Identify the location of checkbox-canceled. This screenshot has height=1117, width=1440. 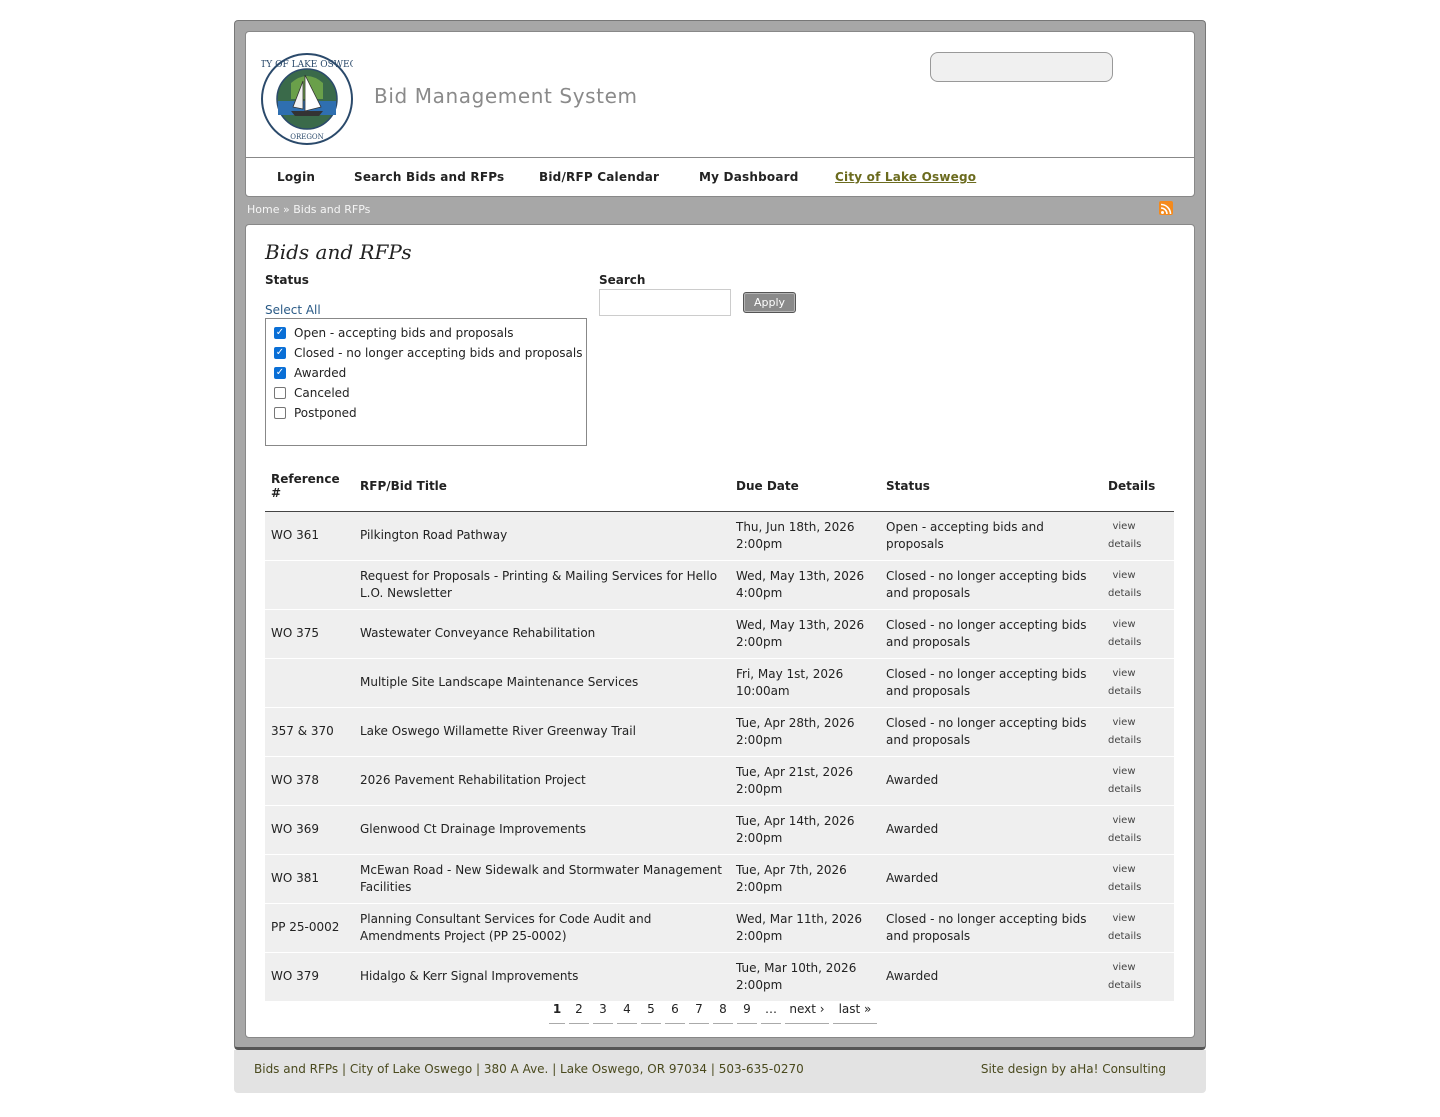
(280, 393).